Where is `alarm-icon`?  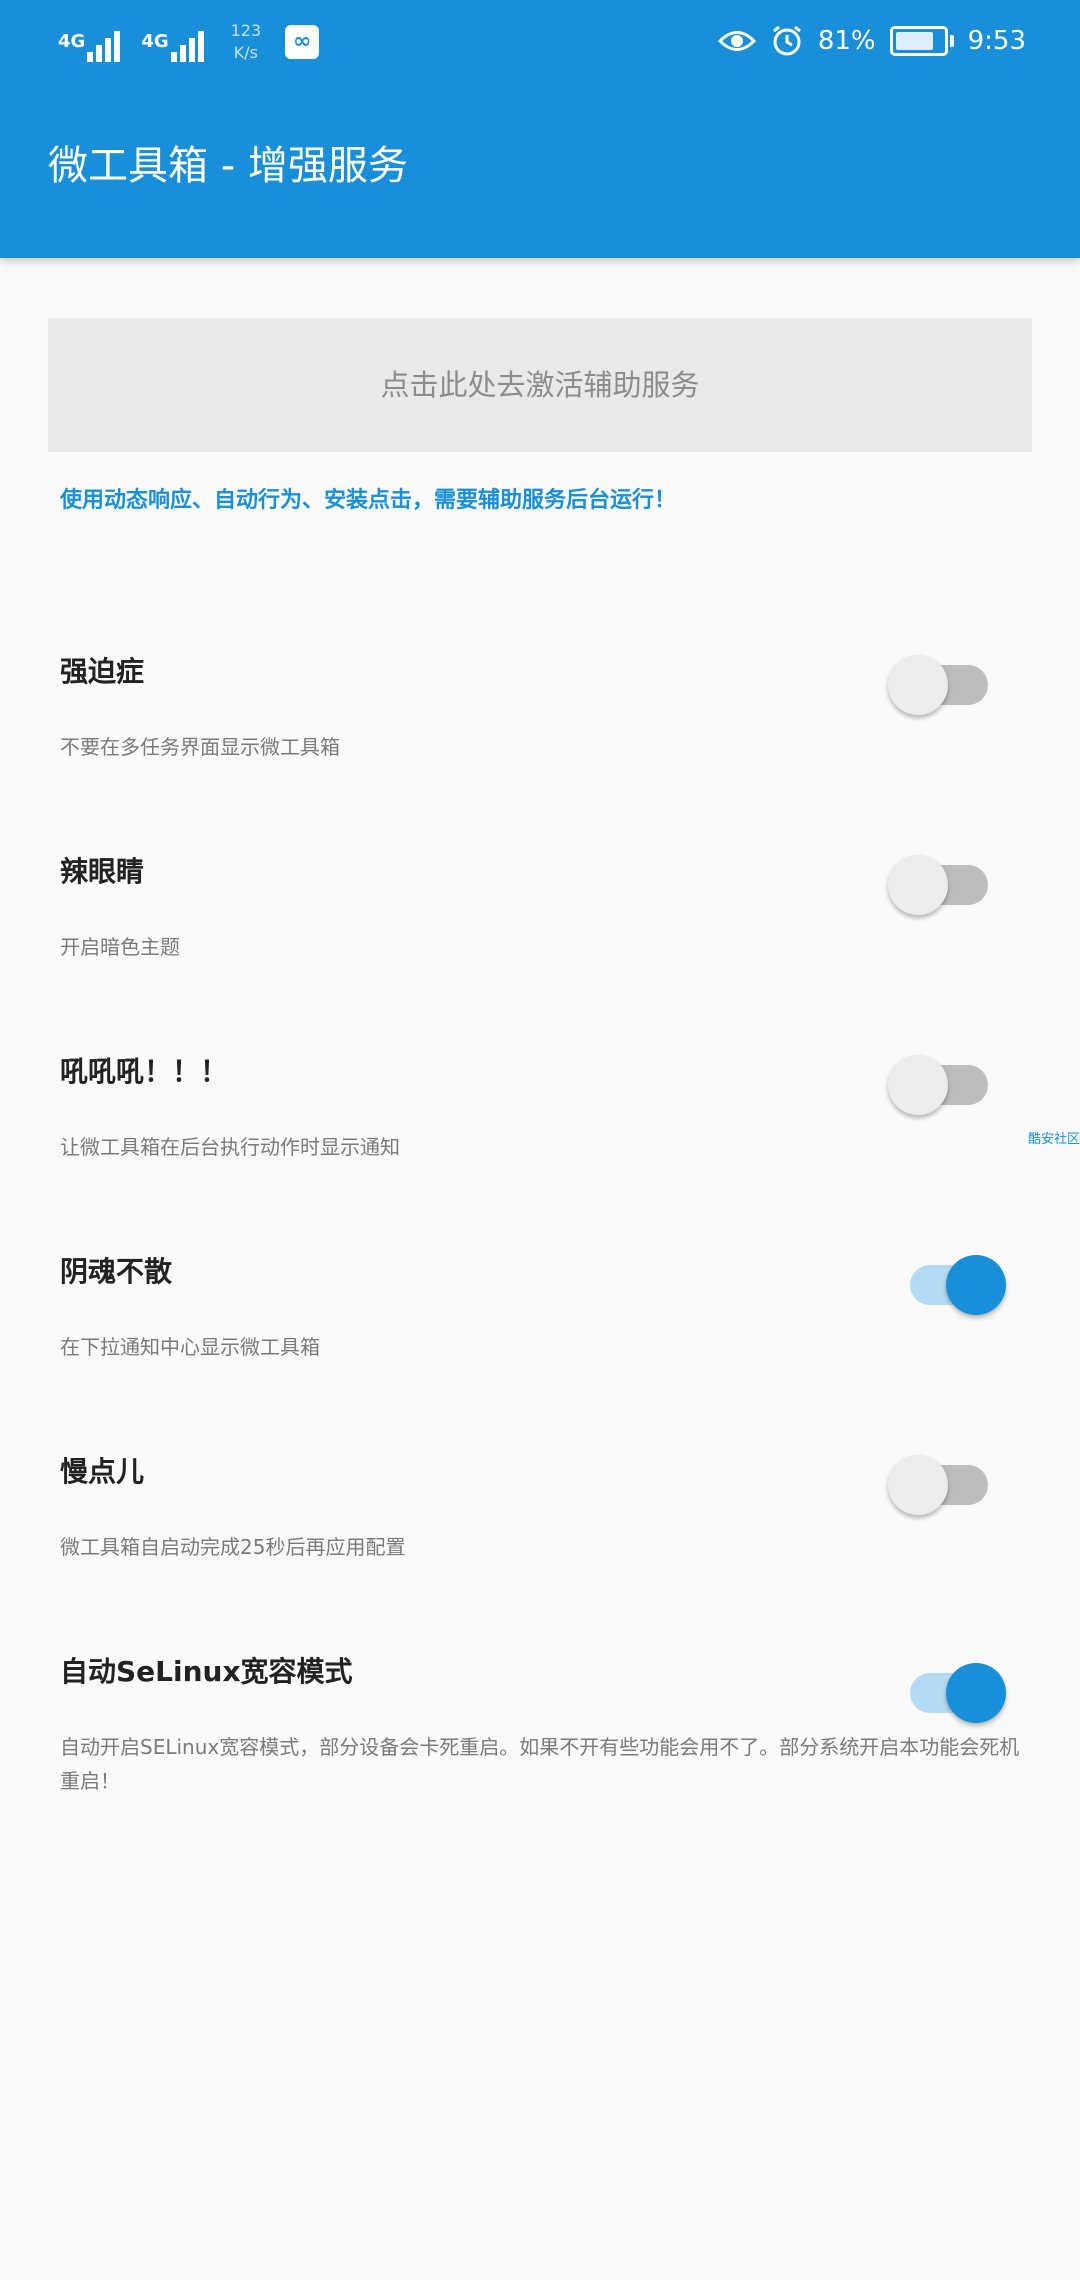 alarm-icon is located at coordinates (787, 41).